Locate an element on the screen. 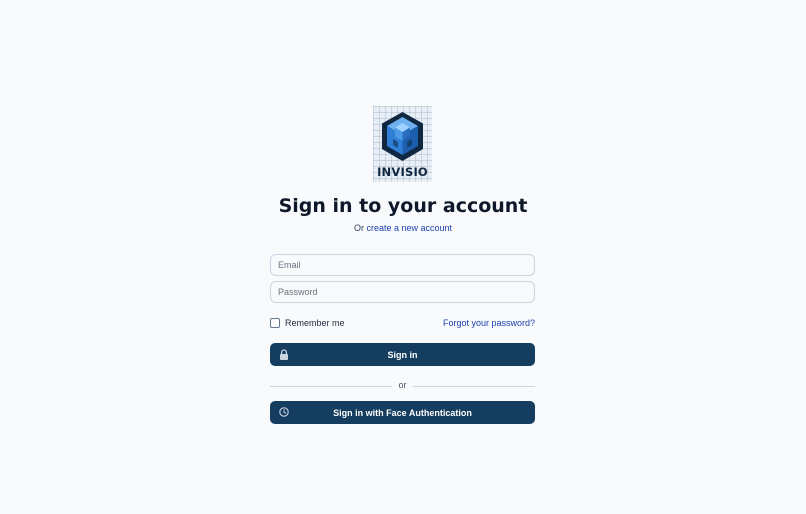 This screenshot has width=806, height=514. sign-in-label: Sign in is located at coordinates (402, 354).